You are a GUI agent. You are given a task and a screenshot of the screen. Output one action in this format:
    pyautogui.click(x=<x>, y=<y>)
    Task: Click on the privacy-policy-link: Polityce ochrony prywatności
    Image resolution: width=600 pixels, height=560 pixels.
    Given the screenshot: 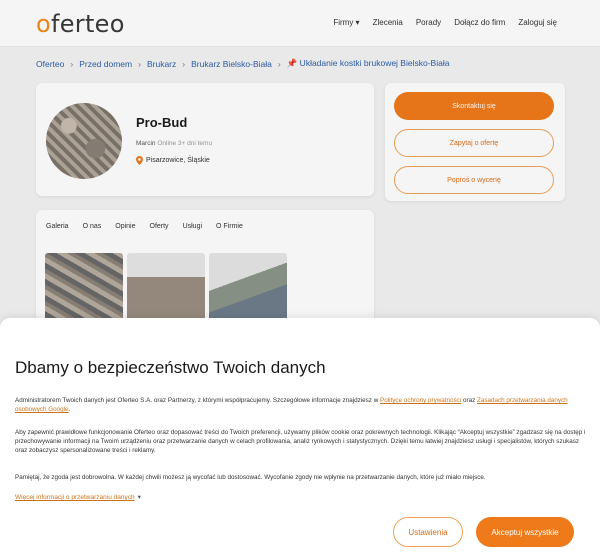 What is the action you would take?
    pyautogui.click(x=420, y=400)
    